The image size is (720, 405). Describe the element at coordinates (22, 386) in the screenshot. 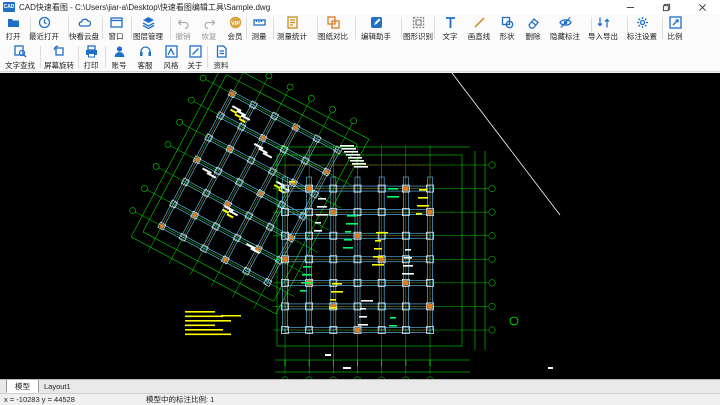

I see `tab-model: 模型` at that location.